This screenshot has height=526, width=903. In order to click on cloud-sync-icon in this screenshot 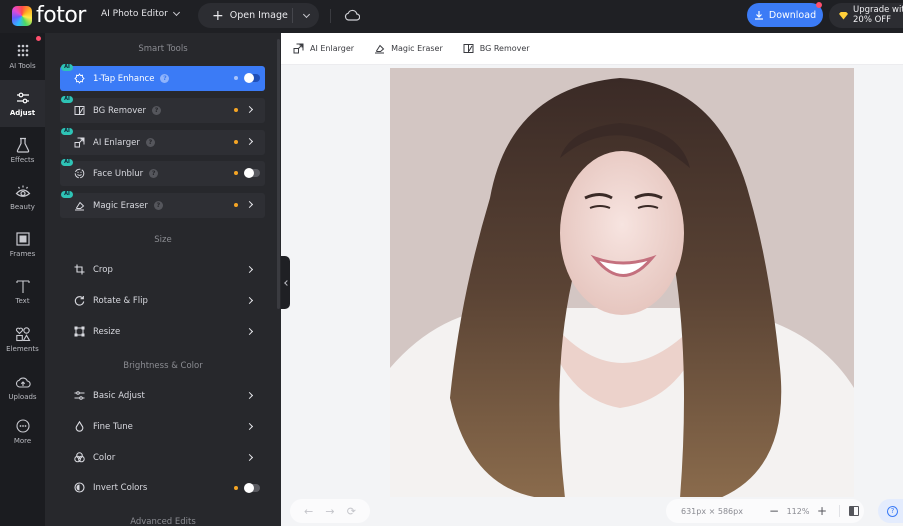, I will do `click(352, 15)`.